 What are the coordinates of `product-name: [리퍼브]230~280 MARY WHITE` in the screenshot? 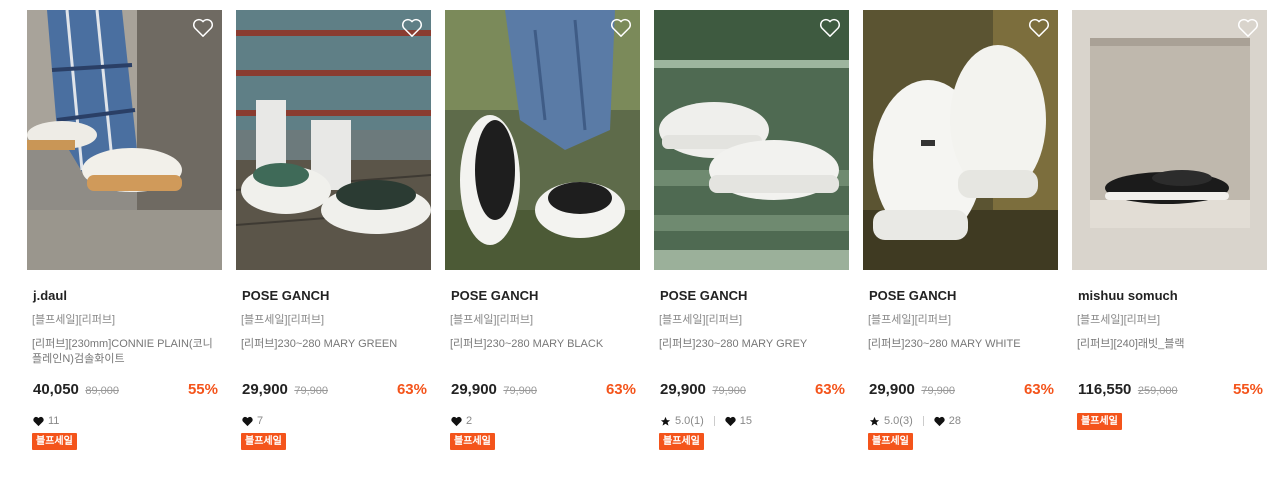 It's located at (960, 352).